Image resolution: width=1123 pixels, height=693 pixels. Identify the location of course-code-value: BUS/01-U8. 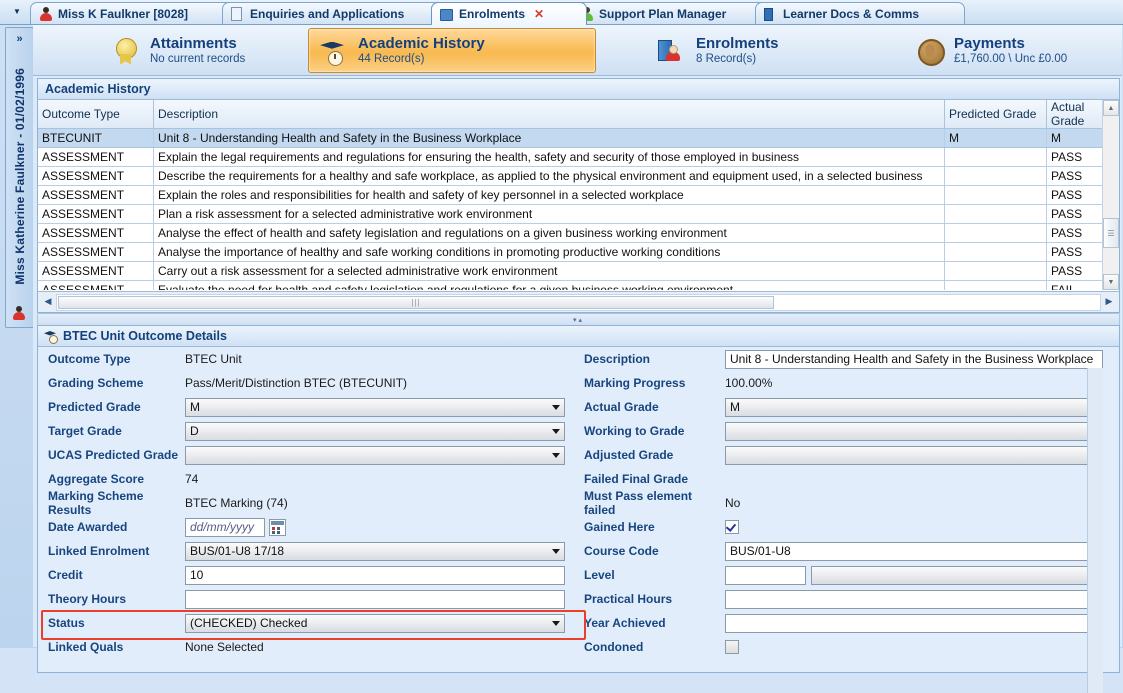
(760, 551).